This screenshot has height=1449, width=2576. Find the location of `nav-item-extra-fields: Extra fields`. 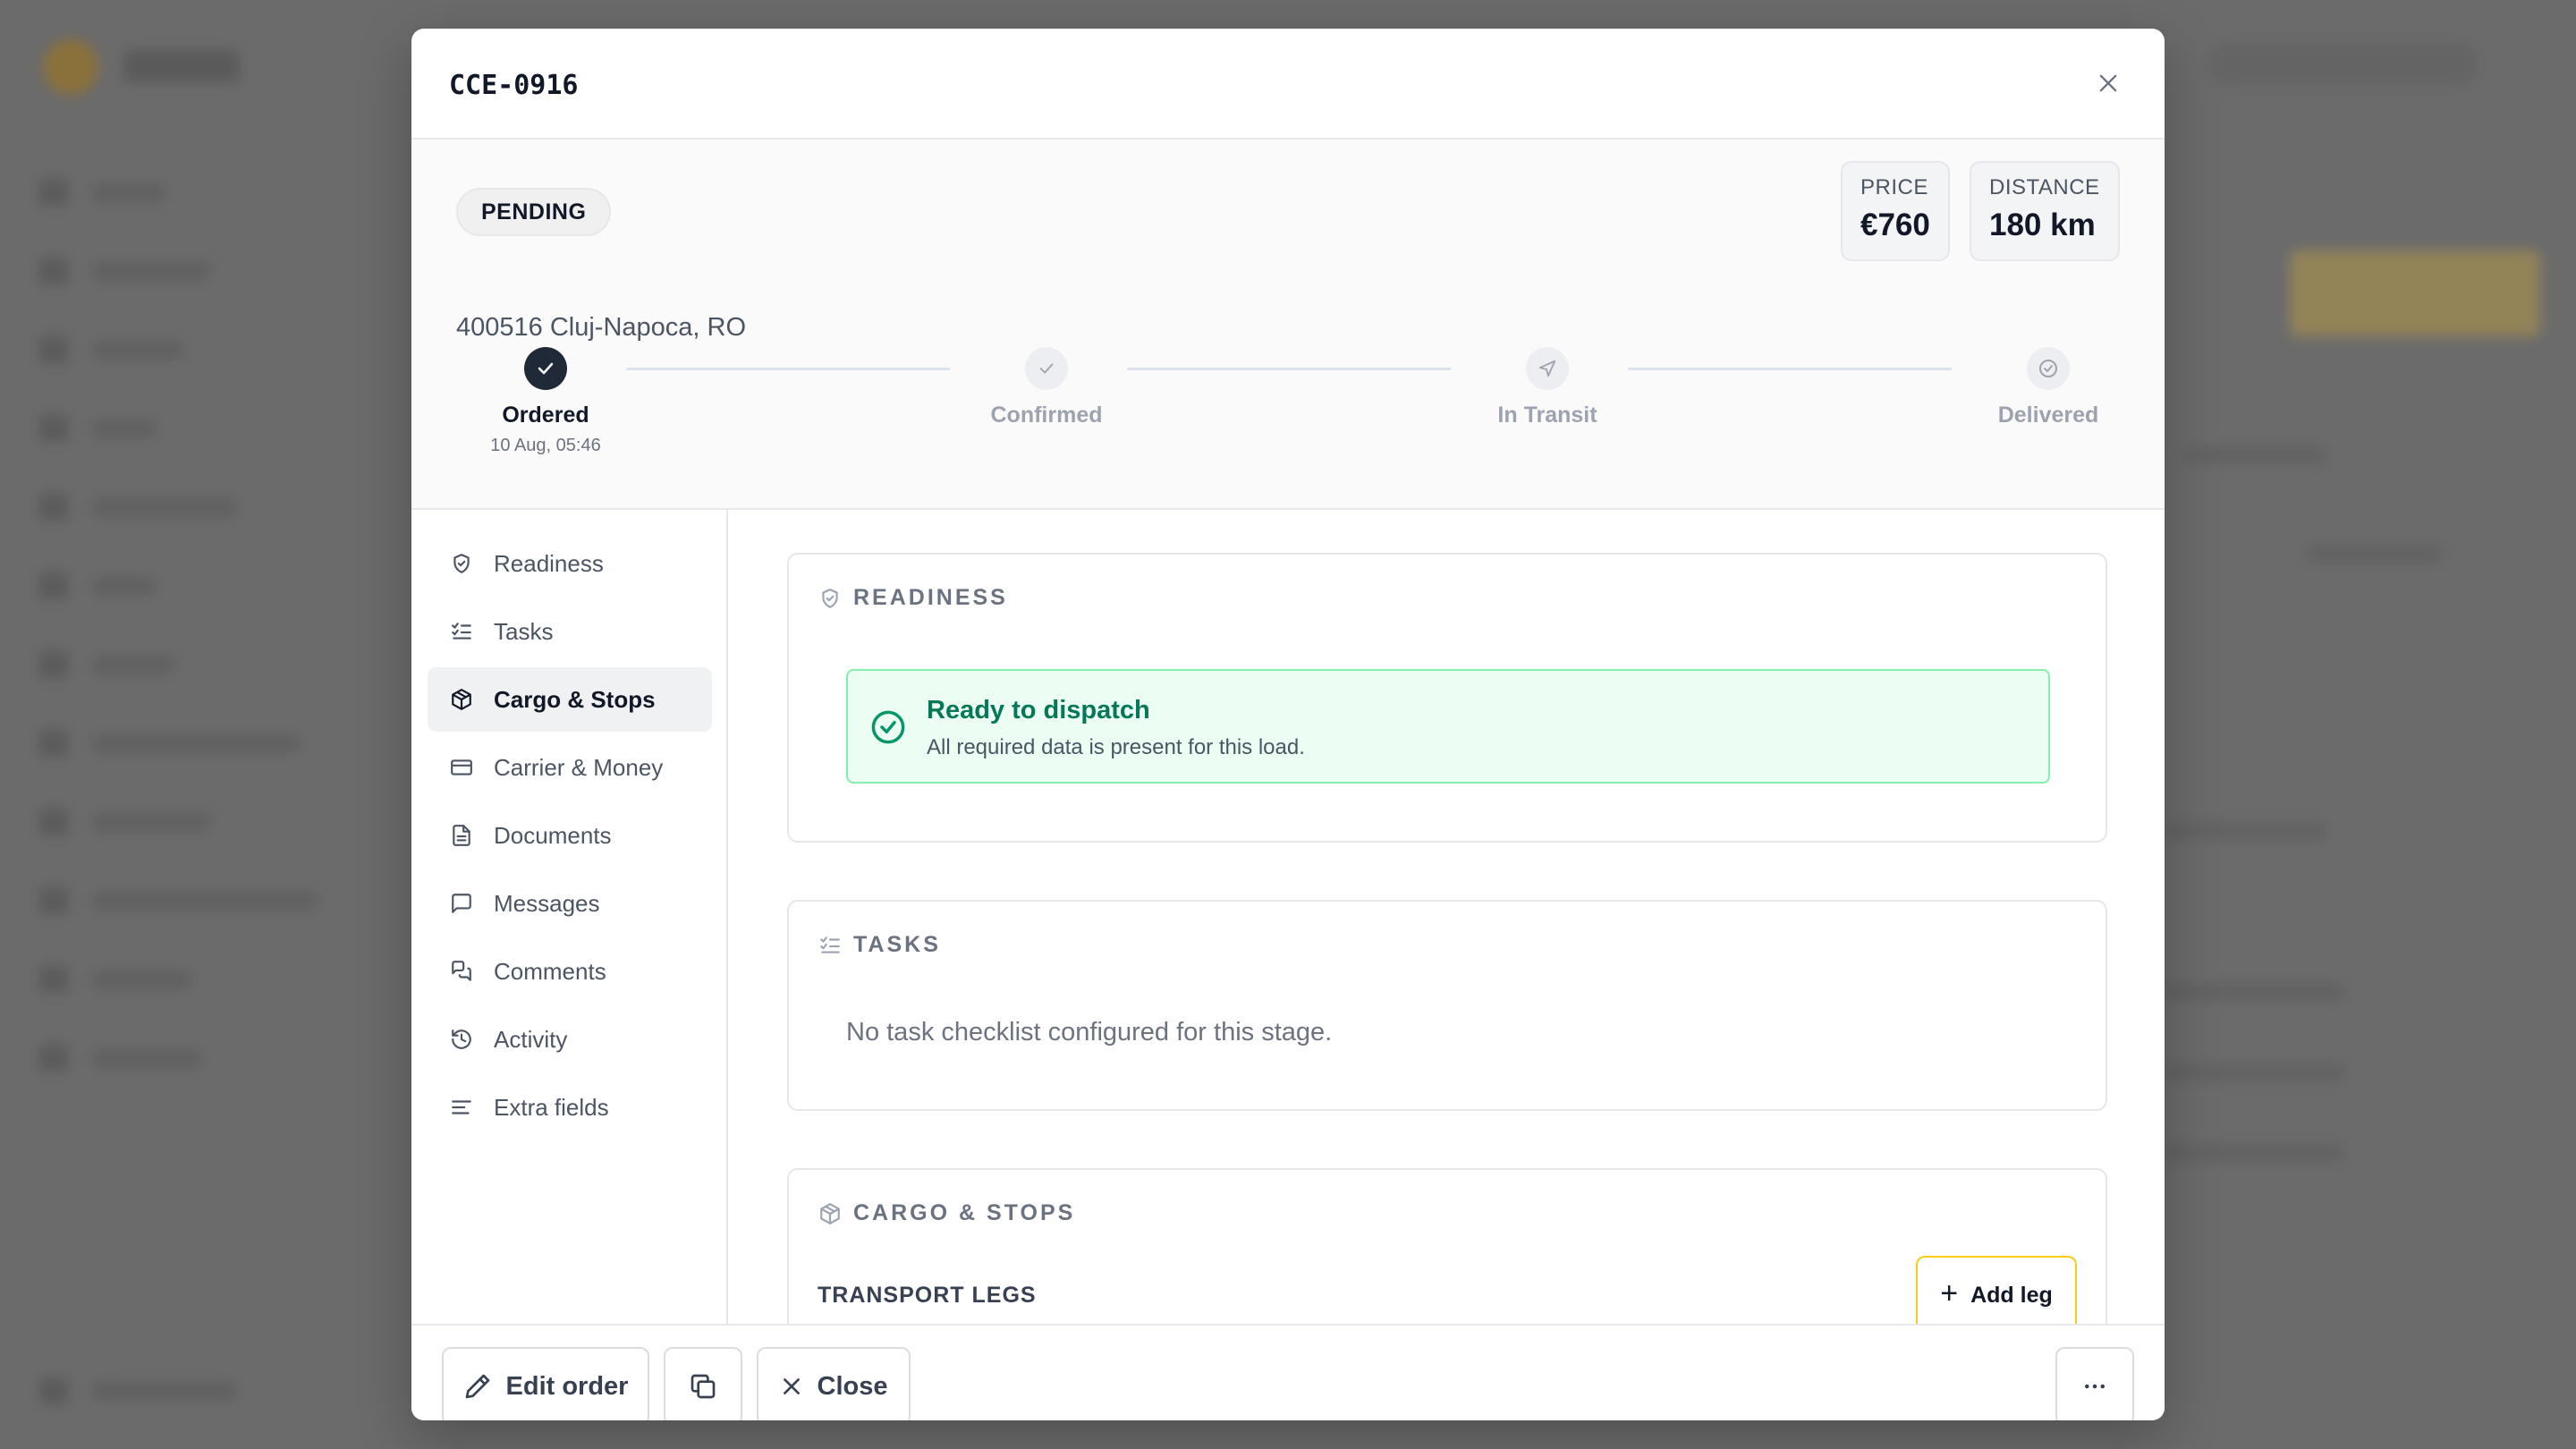

nav-item-extra-fields: Extra fields is located at coordinates (570, 1107).